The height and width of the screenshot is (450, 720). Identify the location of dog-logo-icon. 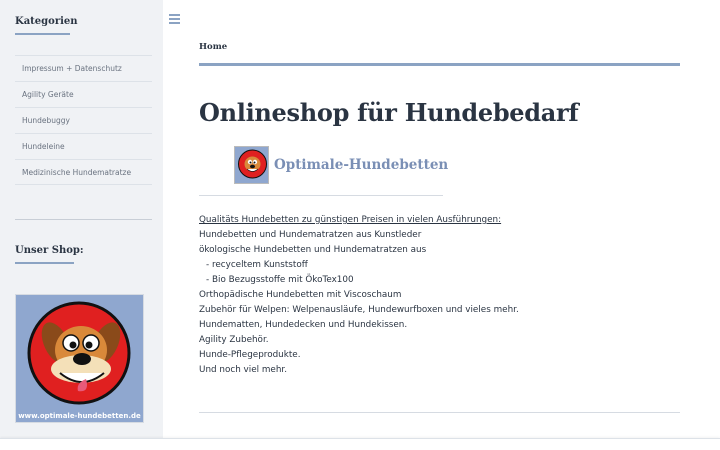
(251, 165).